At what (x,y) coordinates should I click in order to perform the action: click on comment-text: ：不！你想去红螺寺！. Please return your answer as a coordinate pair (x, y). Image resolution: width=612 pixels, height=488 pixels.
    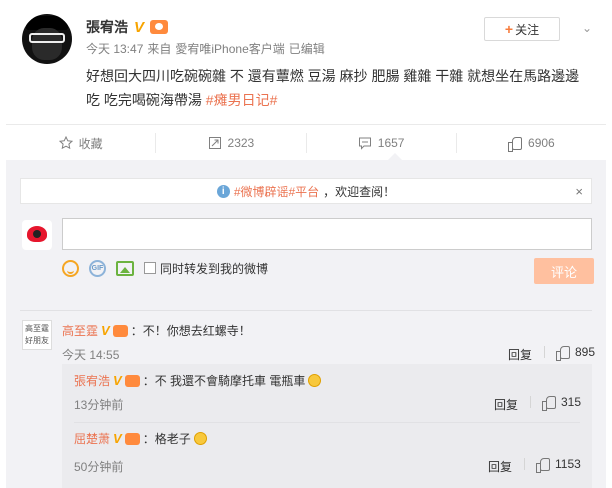
    Looking at the image, I should click on (190, 331).